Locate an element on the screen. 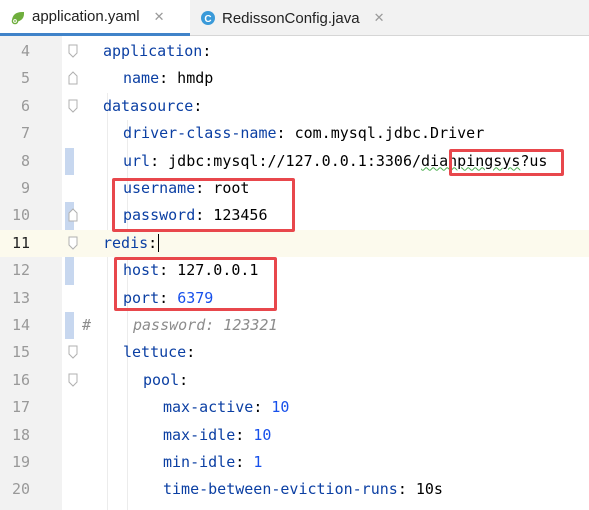 The height and width of the screenshot is (510, 589). code-line: 16 pool: is located at coordinates (294, 380).